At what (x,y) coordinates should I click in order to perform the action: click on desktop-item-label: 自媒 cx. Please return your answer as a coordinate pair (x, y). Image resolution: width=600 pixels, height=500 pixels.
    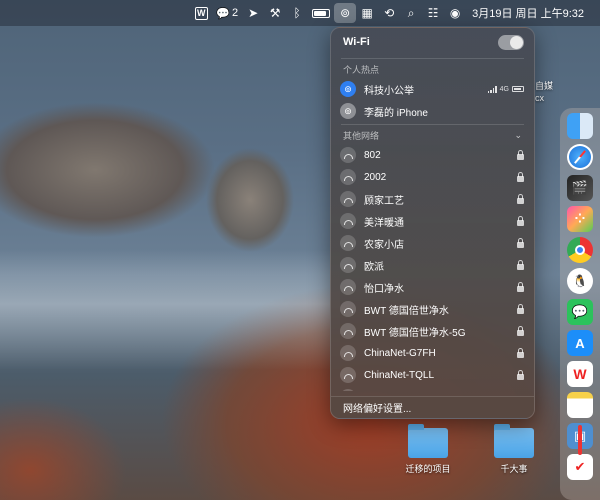
    Looking at the image, I should click on (544, 92).